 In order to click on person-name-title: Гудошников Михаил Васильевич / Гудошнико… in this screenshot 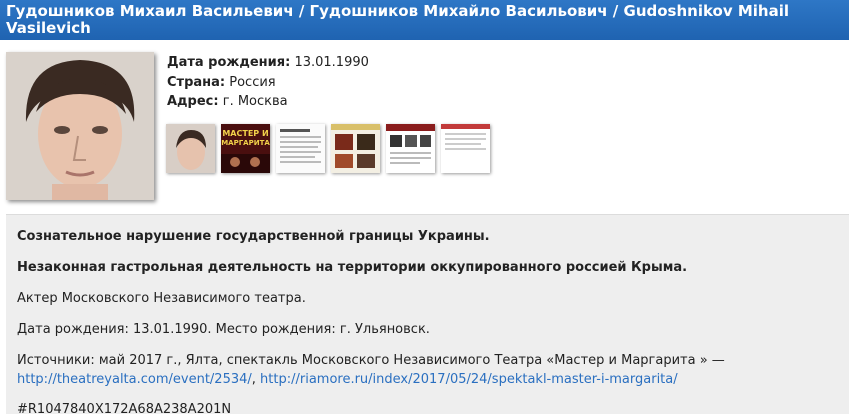, I will do `click(398, 19)`.